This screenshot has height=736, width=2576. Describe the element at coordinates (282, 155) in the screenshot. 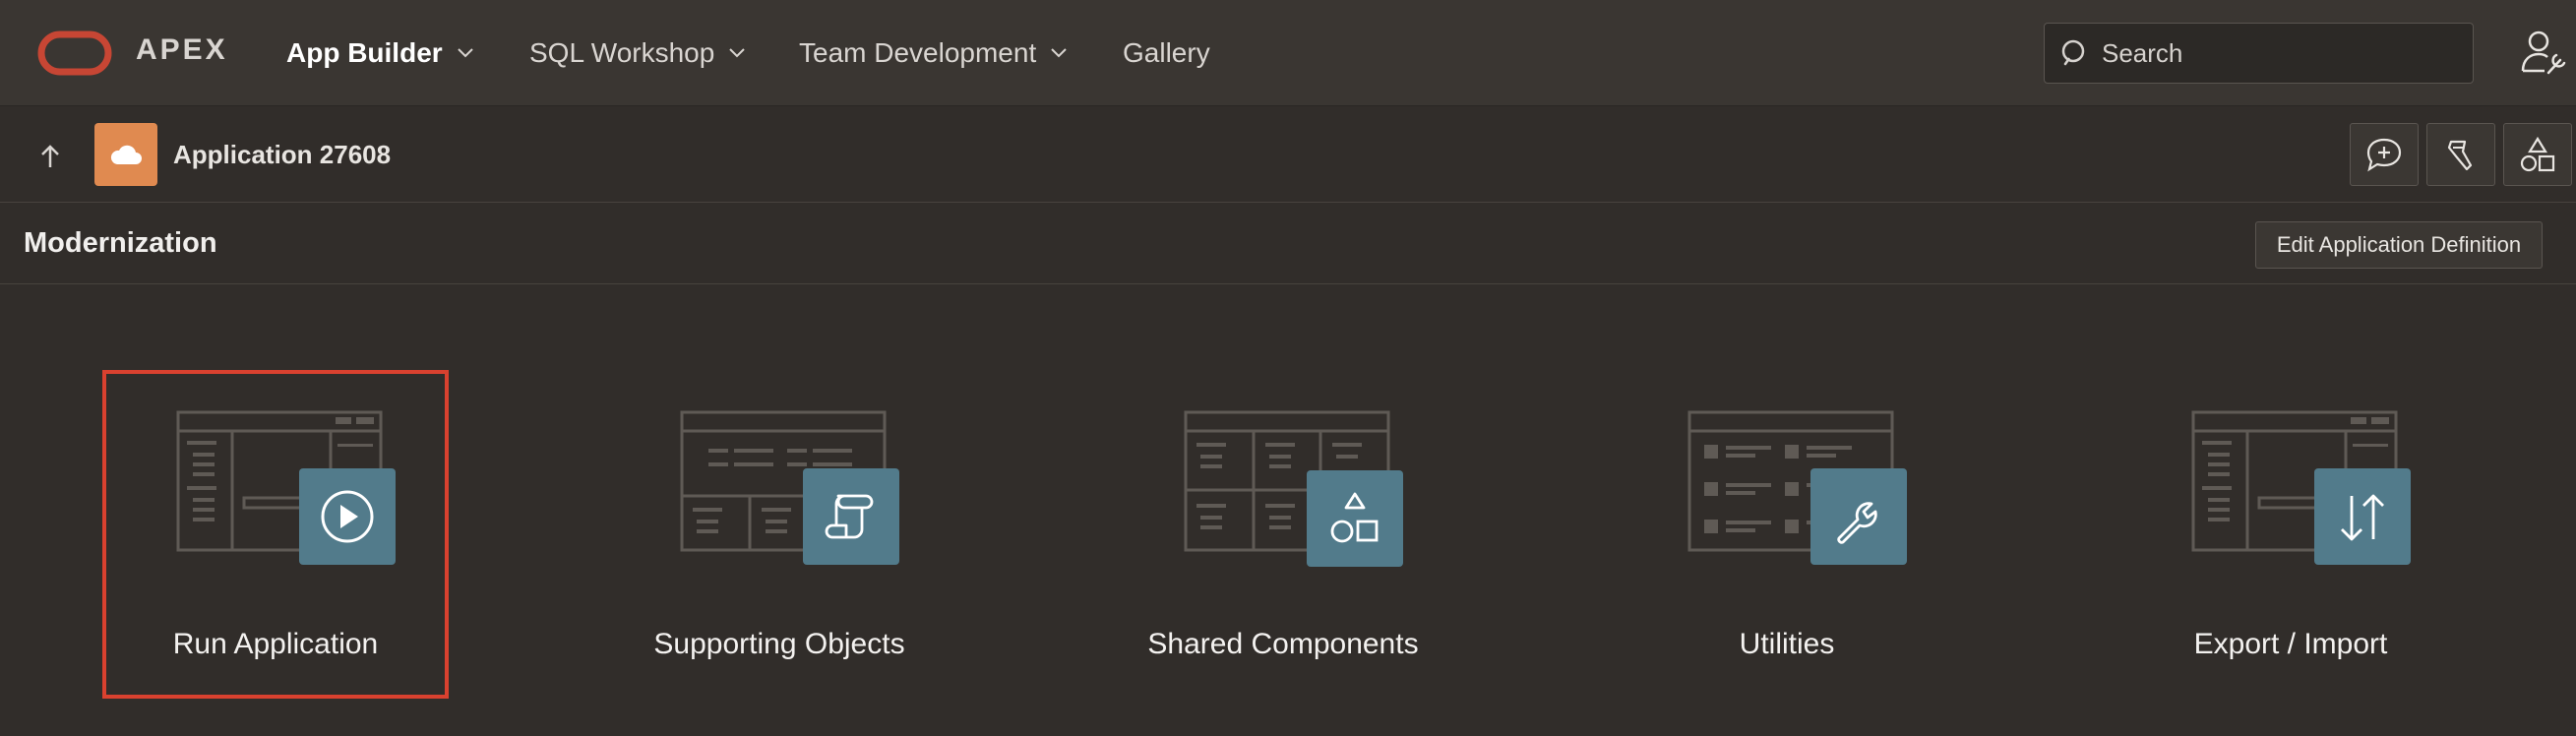

I see `application-name: Application 27608` at that location.